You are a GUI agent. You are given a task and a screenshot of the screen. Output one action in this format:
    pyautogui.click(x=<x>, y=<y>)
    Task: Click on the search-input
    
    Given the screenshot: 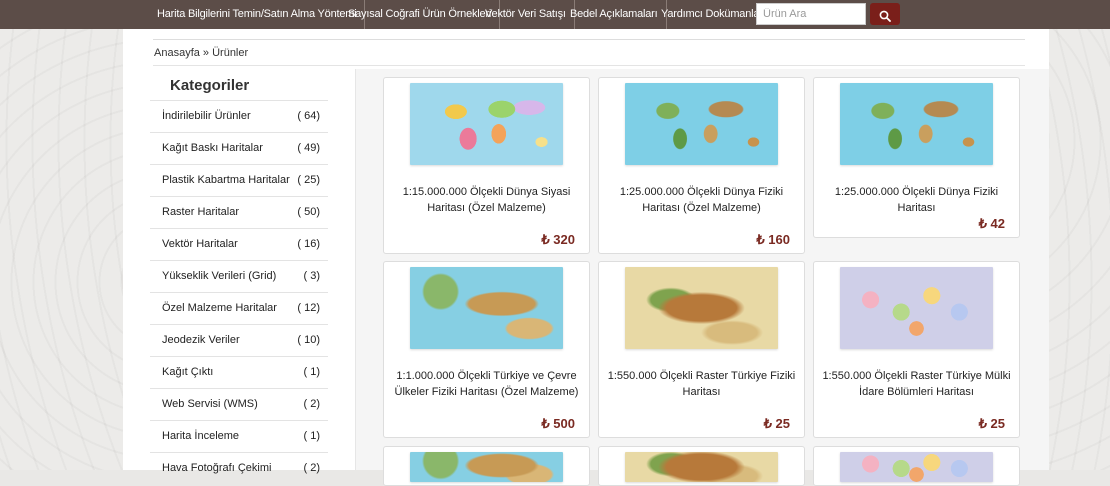 What is the action you would take?
    pyautogui.click(x=811, y=14)
    